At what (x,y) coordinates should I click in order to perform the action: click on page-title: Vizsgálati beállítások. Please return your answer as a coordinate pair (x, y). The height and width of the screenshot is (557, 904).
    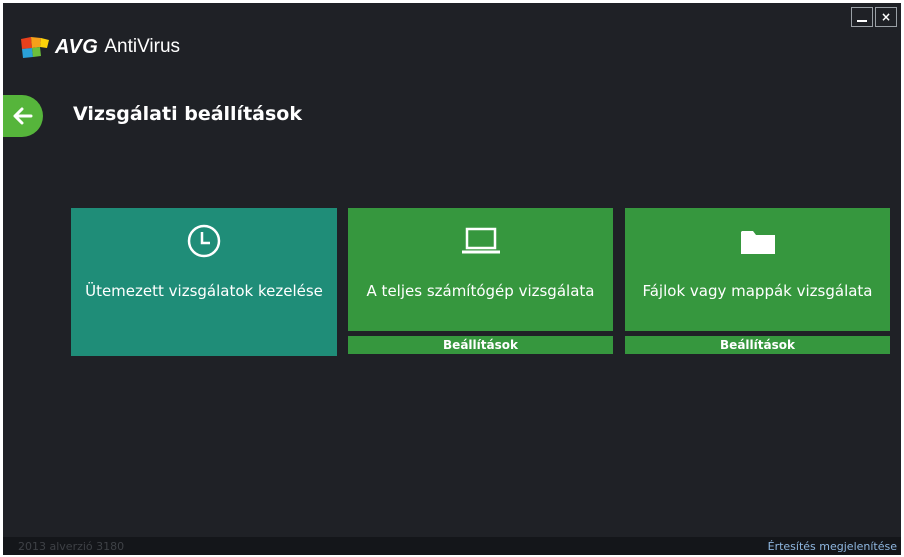
    Looking at the image, I should click on (187, 114).